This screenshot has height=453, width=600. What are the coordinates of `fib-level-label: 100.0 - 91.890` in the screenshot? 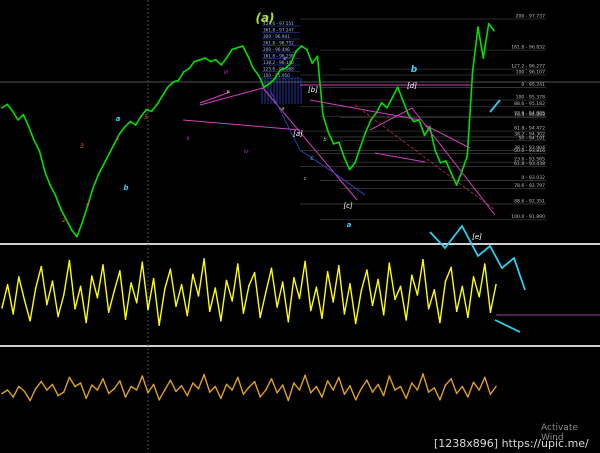 It's located at (528, 217).